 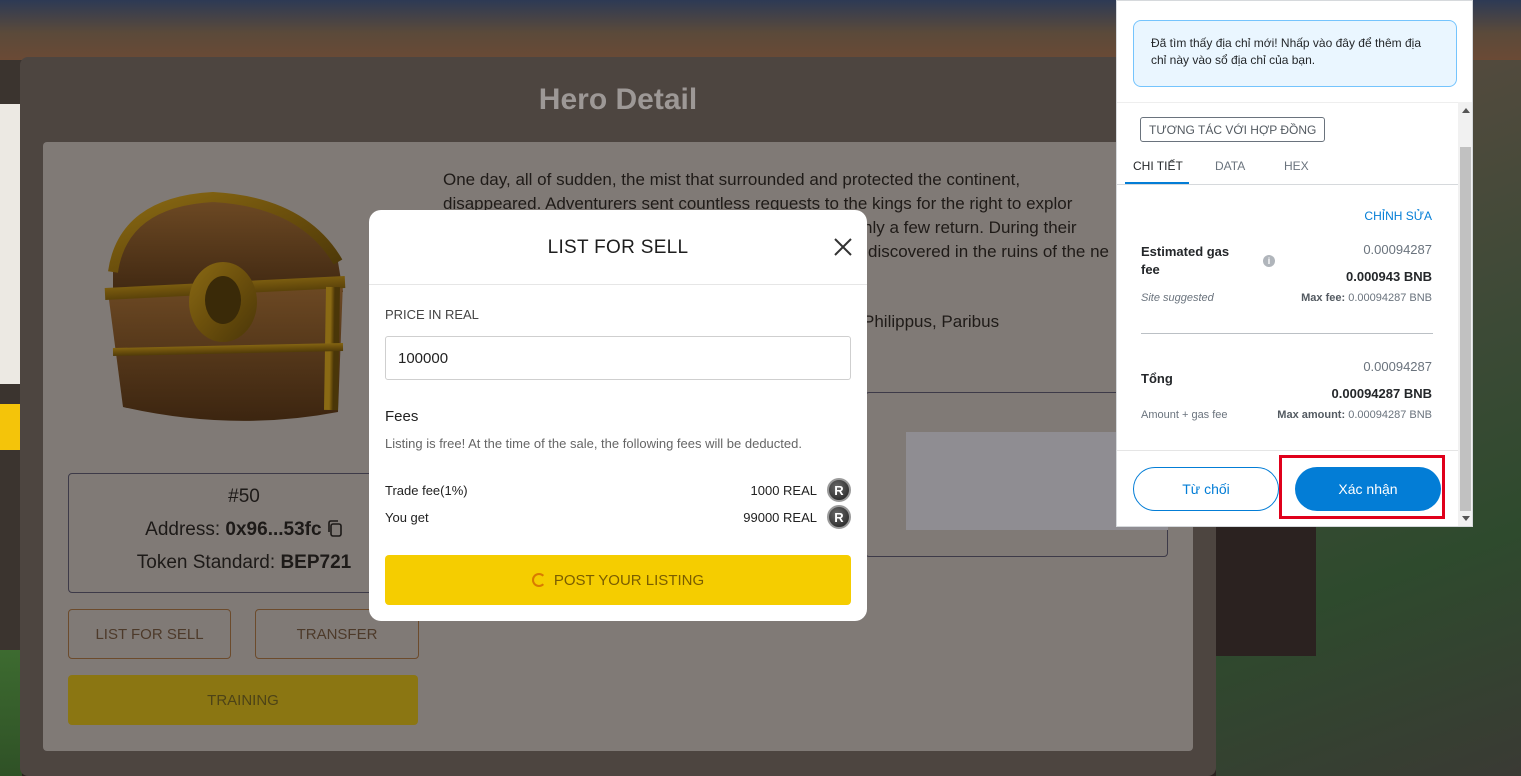 What do you see at coordinates (432, 314) in the screenshot?
I see `price-label: PRICE IN REAL` at bounding box center [432, 314].